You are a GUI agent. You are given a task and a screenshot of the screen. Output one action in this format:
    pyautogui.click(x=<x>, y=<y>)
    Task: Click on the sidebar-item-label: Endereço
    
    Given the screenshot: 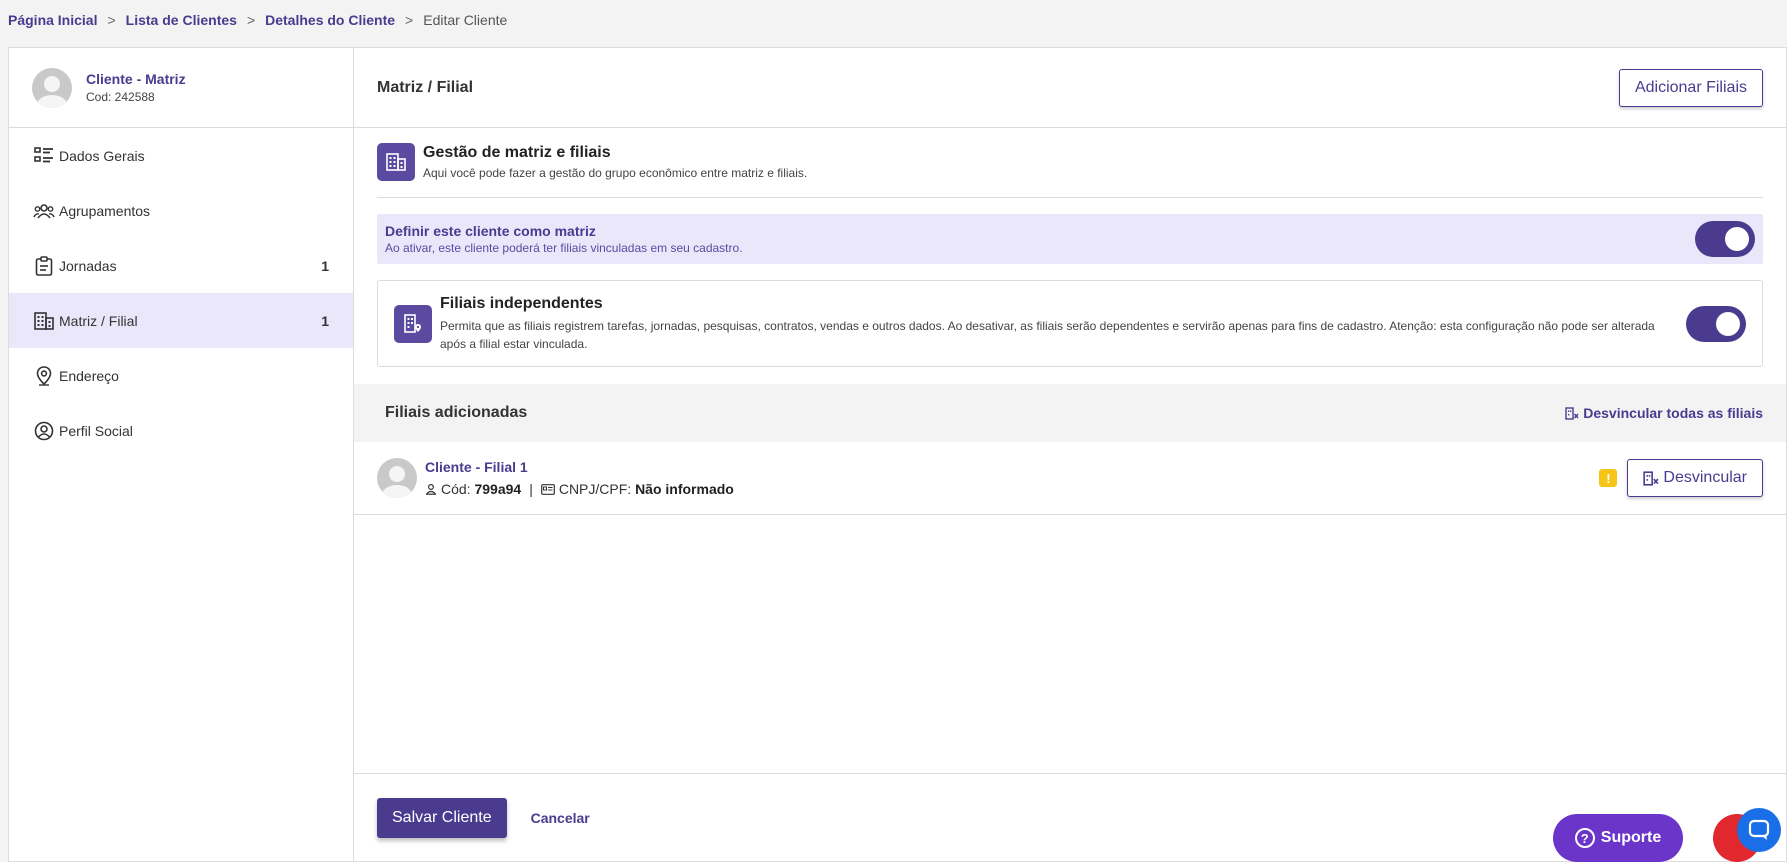 What is the action you would take?
    pyautogui.click(x=89, y=375)
    